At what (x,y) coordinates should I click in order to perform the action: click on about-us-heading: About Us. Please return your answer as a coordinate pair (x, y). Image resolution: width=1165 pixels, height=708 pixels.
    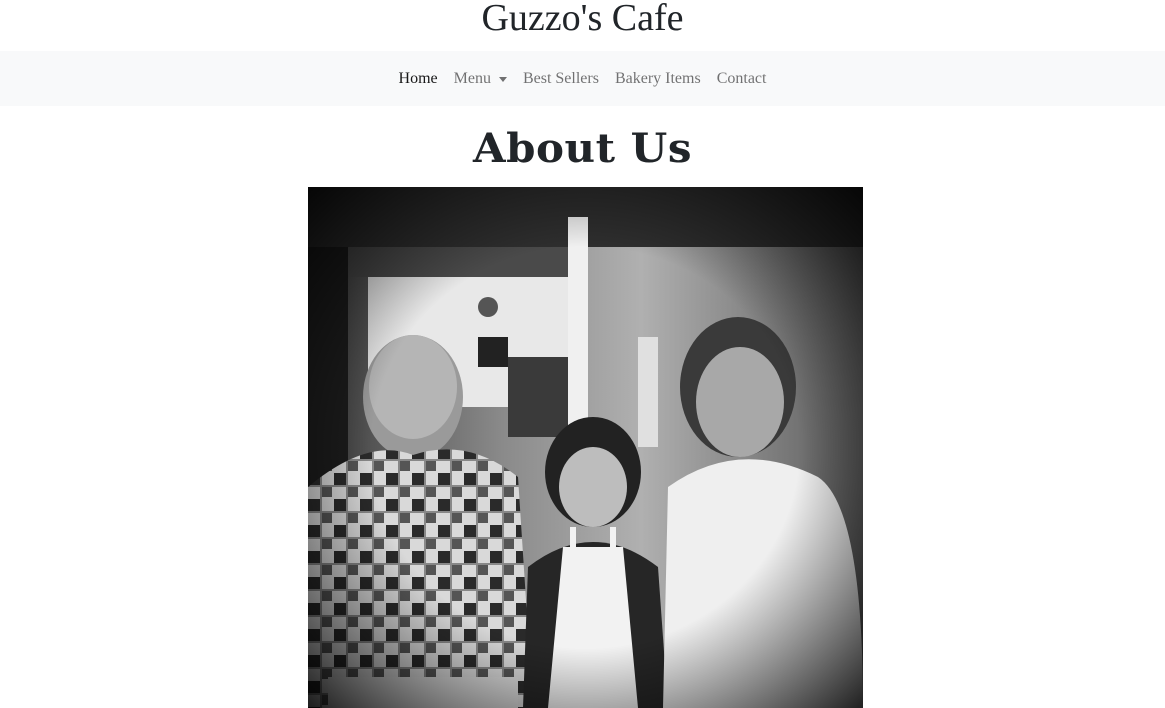
    Looking at the image, I should click on (582, 148).